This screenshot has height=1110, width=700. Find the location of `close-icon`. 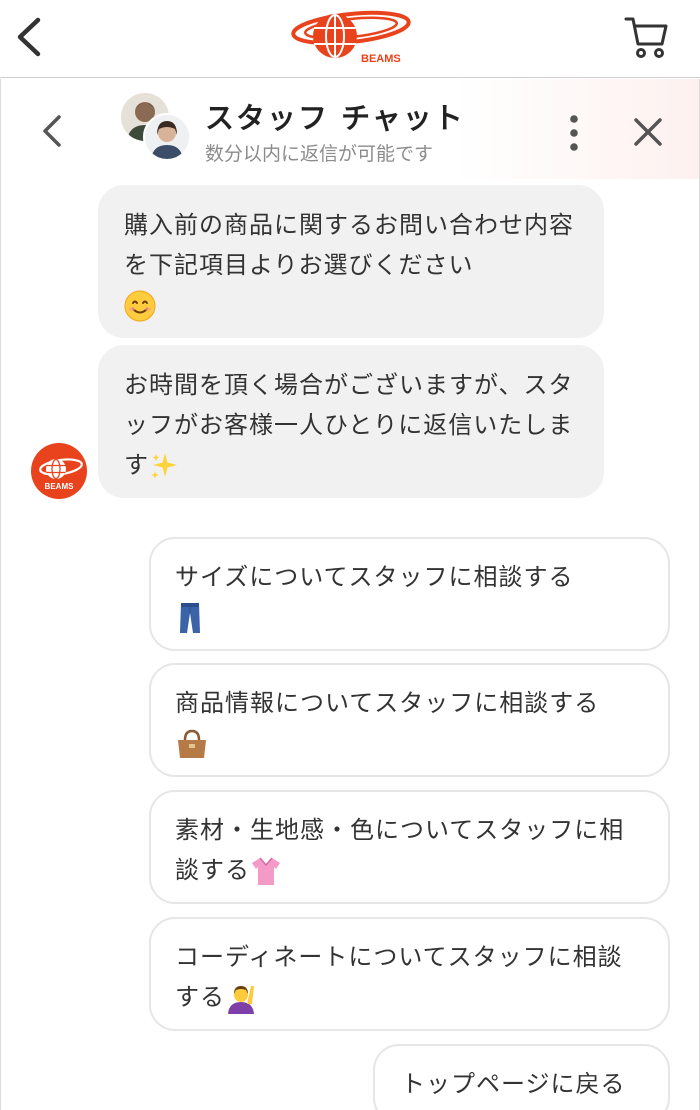

close-icon is located at coordinates (648, 132).